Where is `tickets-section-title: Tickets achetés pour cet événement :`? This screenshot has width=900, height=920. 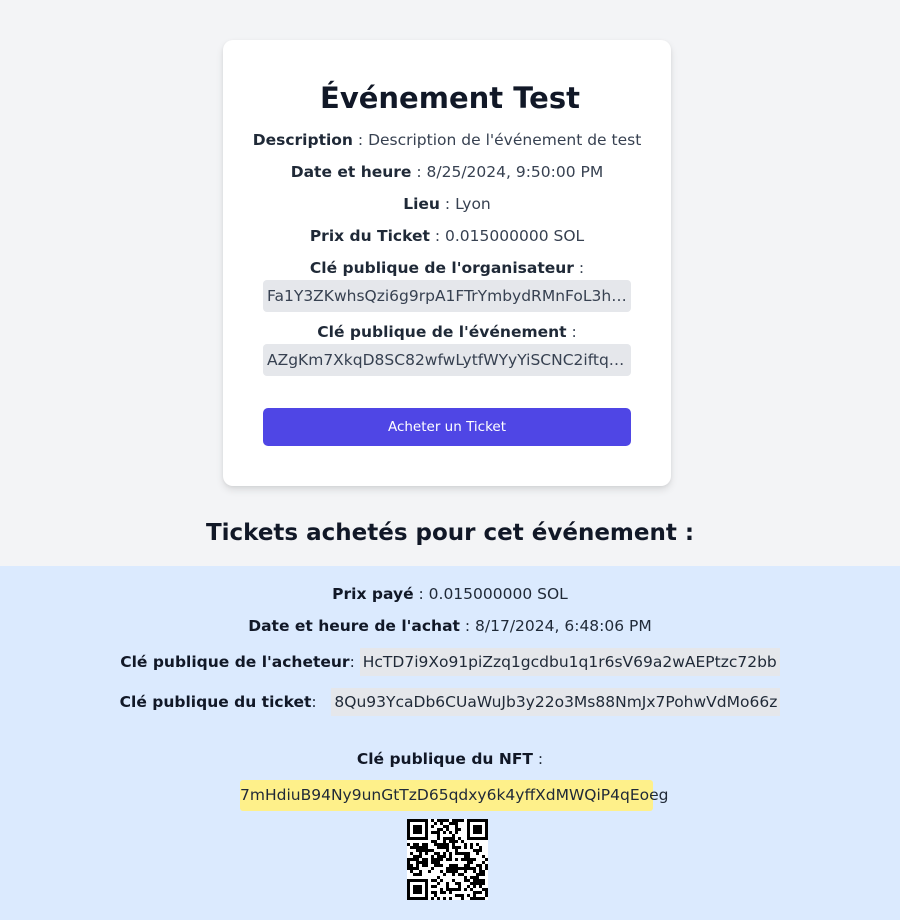
tickets-section-title: Tickets achetés pour cet événement : is located at coordinates (450, 533).